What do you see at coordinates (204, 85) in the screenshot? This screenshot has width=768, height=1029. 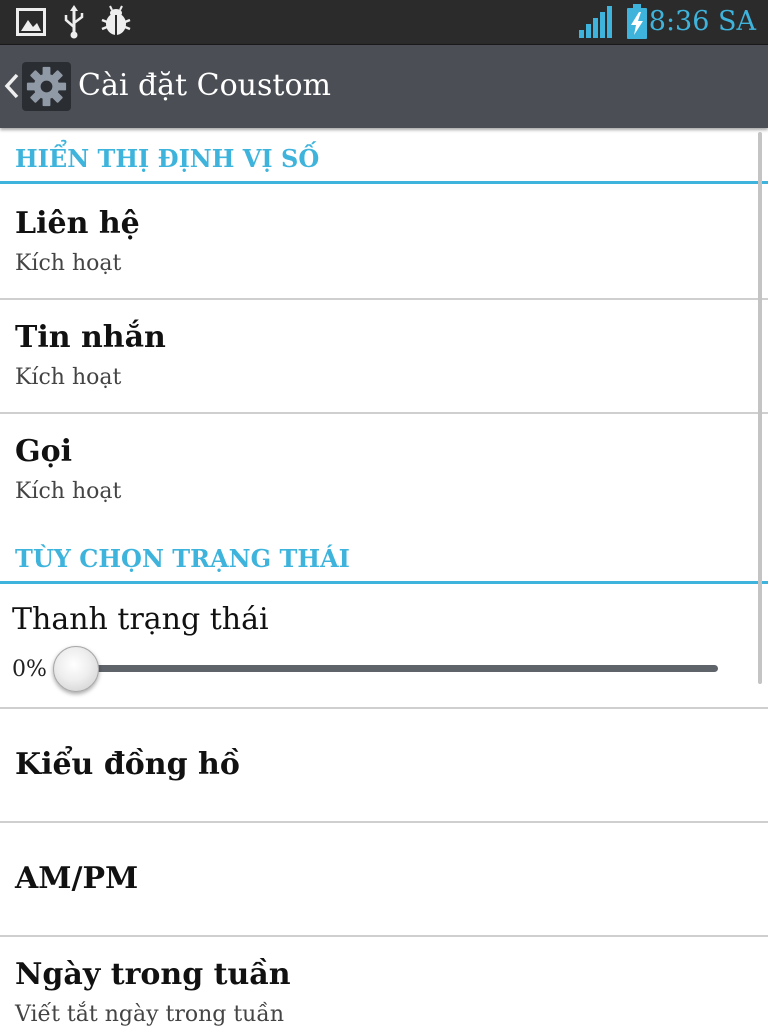 I see `page-title: Cài đặt Coustom` at bounding box center [204, 85].